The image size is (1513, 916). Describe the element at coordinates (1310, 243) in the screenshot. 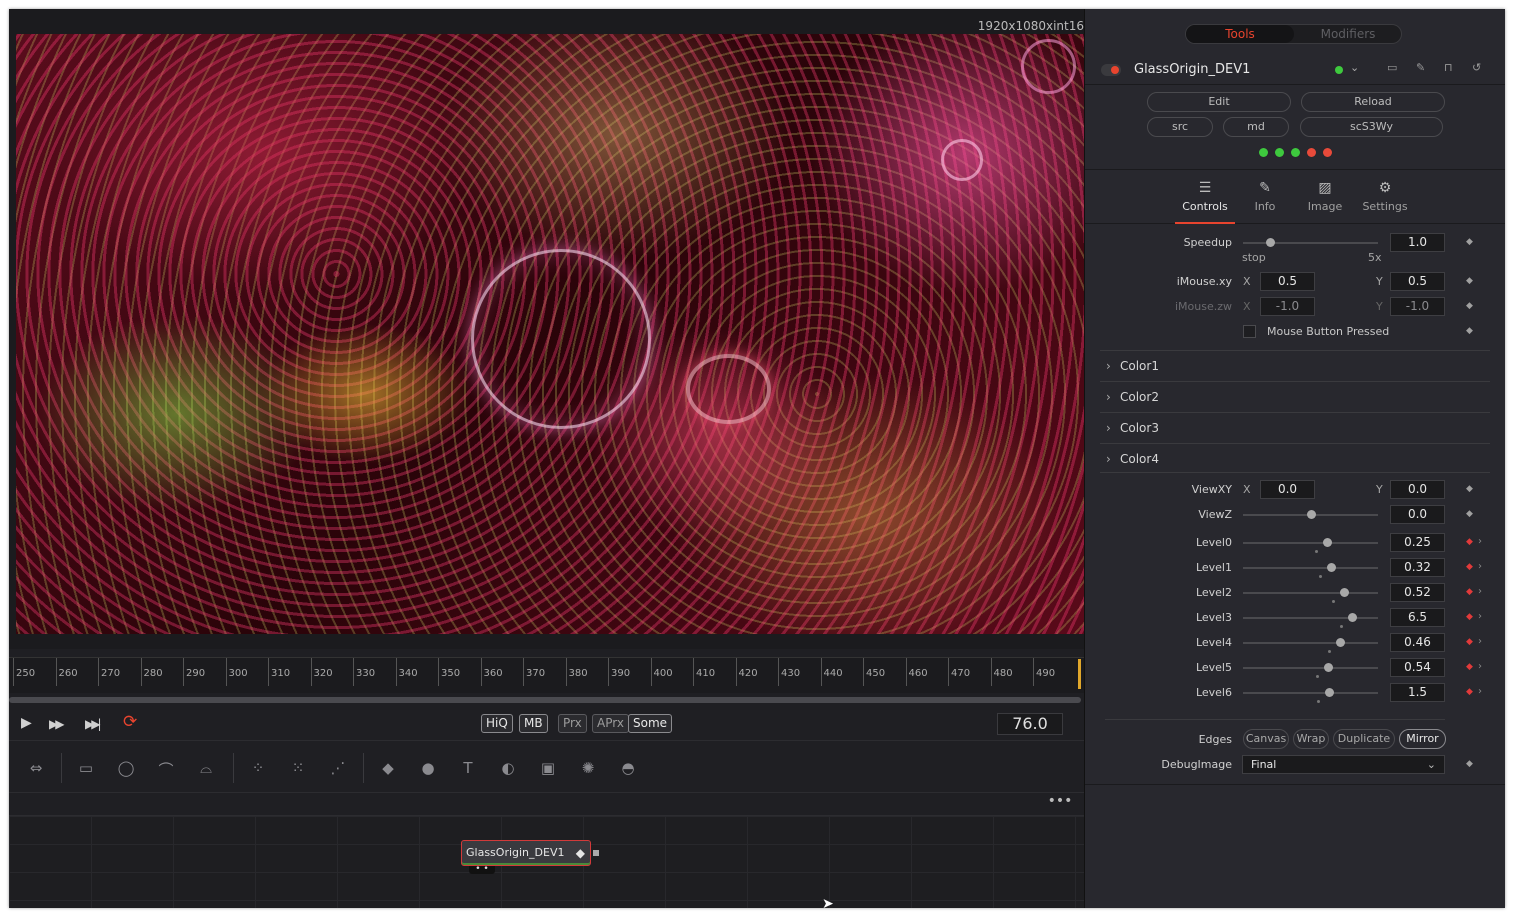

I see `speedup-slider` at that location.